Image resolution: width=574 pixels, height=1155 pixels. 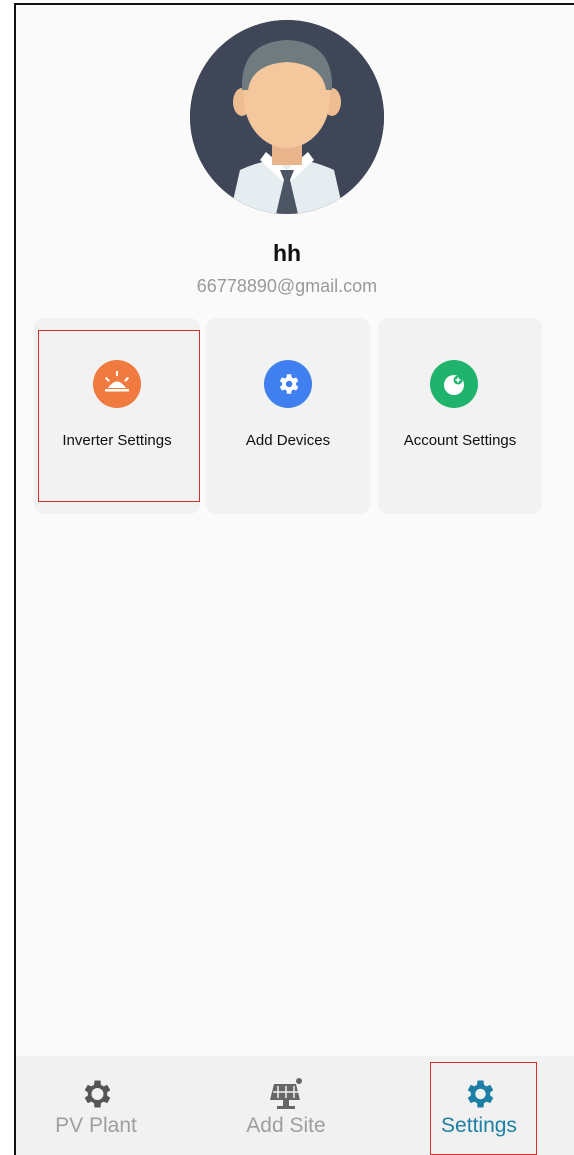 I want to click on solar-panel-icon, so click(x=286, y=1096).